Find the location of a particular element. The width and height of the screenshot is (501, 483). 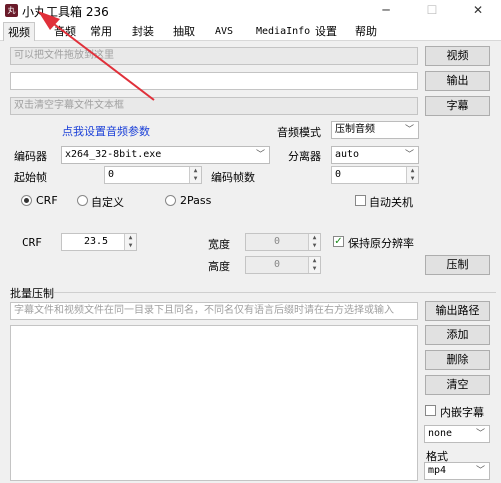

arrow-shaft is located at coordinates (100, 59).